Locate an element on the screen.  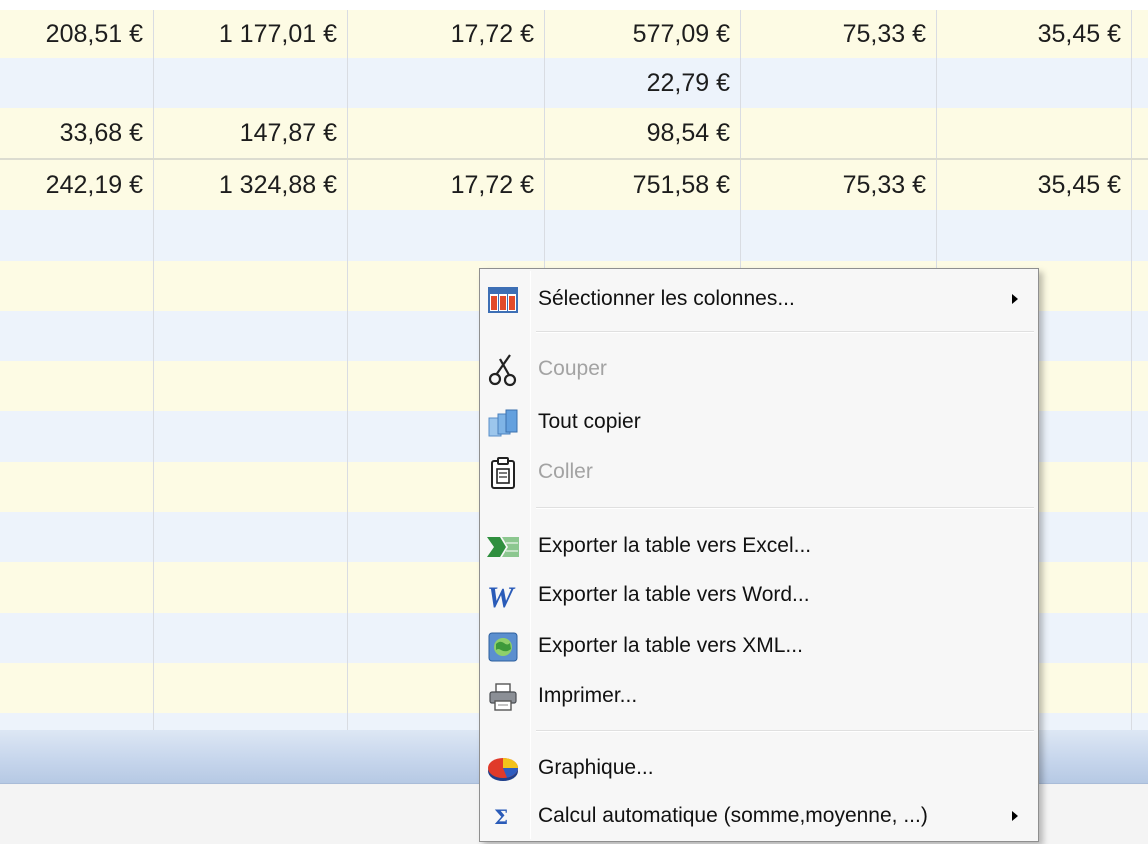
menu-item-label: Tout copier is located at coordinates (589, 421).